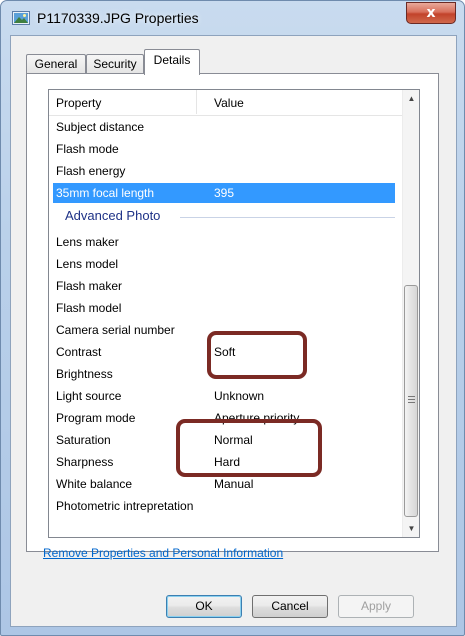 Image resolution: width=465 pixels, height=636 pixels. I want to click on property-name: Brightness, so click(84, 374).